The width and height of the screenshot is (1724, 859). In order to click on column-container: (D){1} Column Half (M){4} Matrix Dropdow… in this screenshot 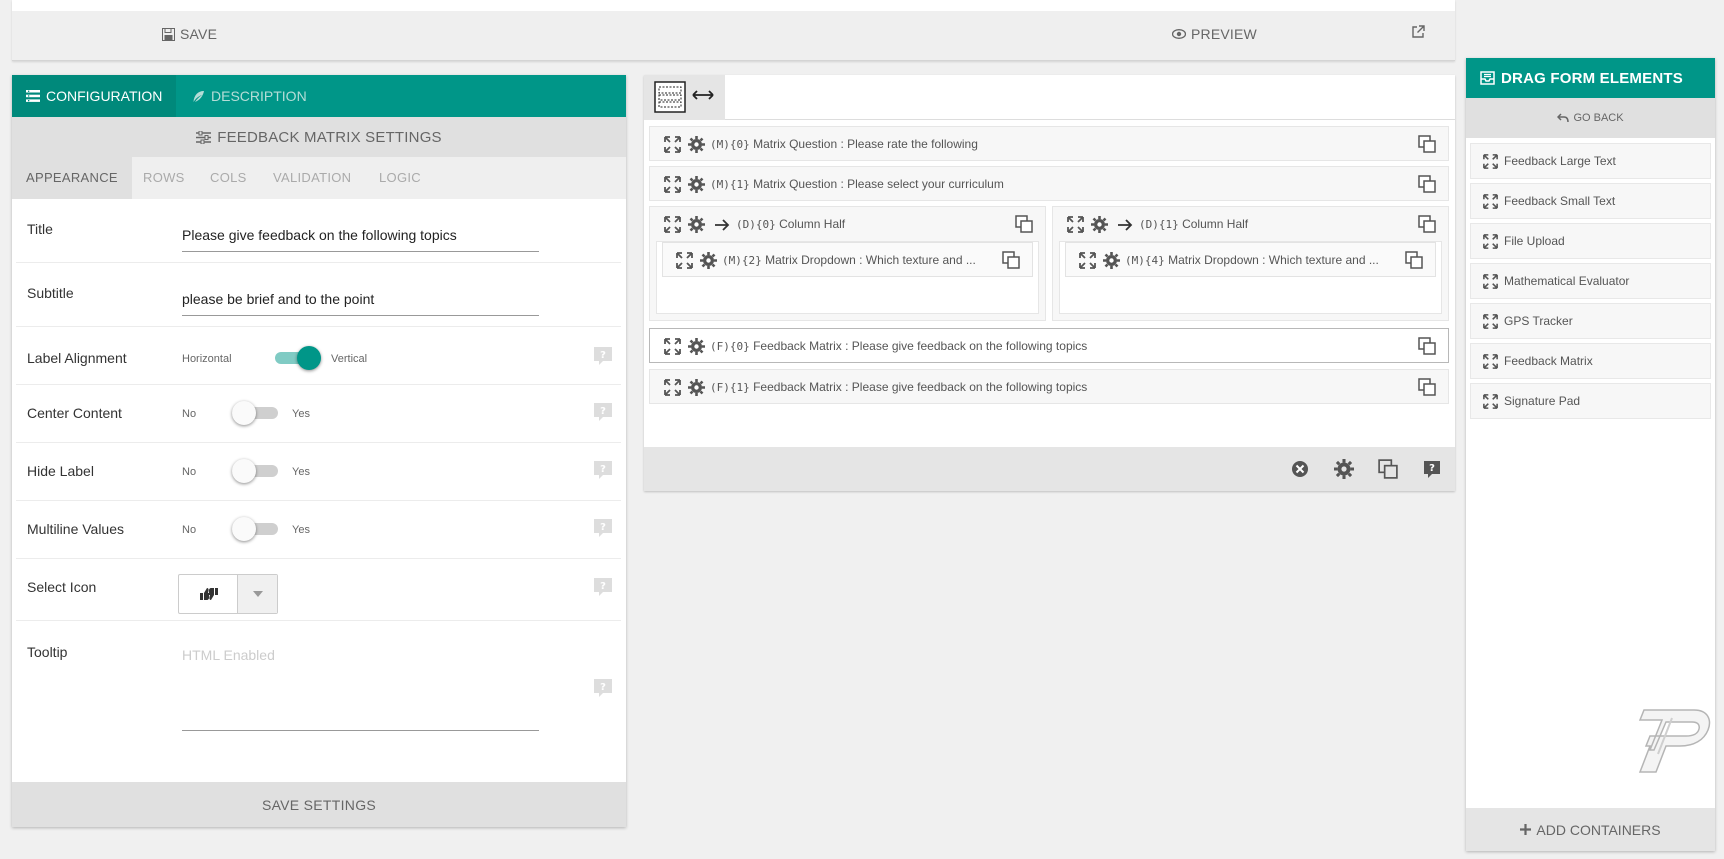, I will do `click(1250, 263)`.